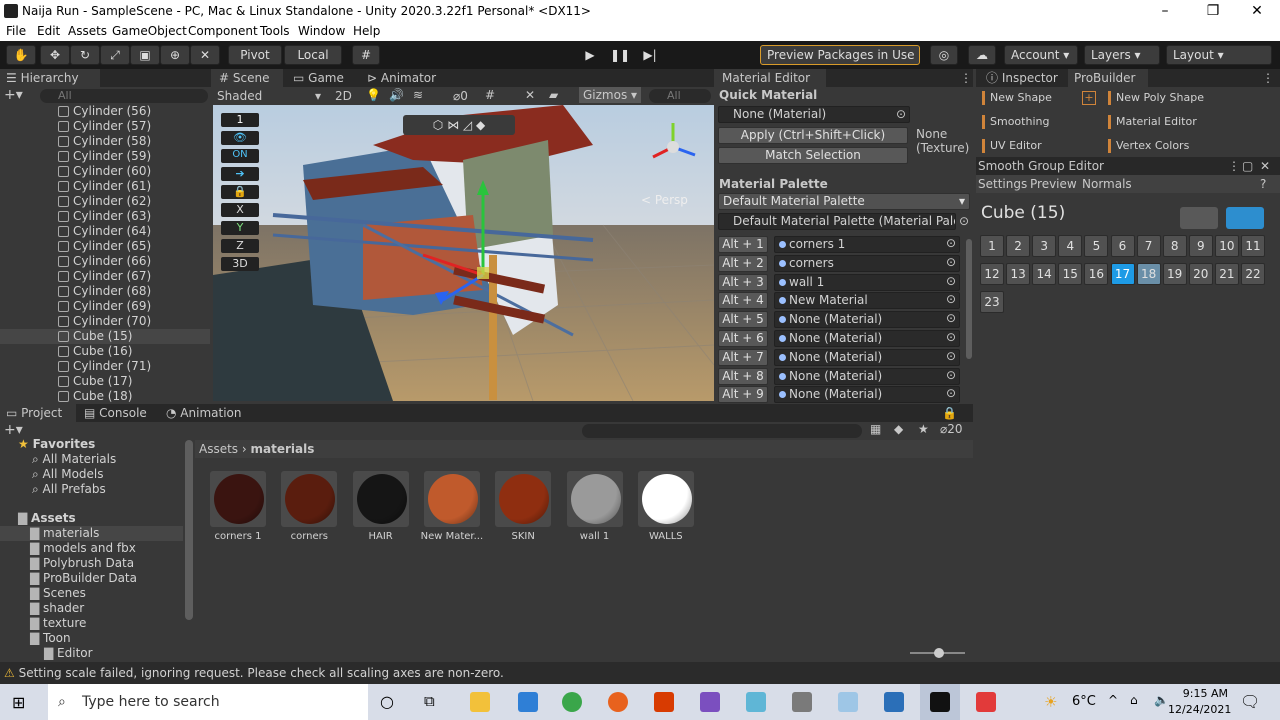 This screenshot has height=720, width=1280. Describe the element at coordinates (939, 653) in the screenshot. I see `slider-handle` at that location.